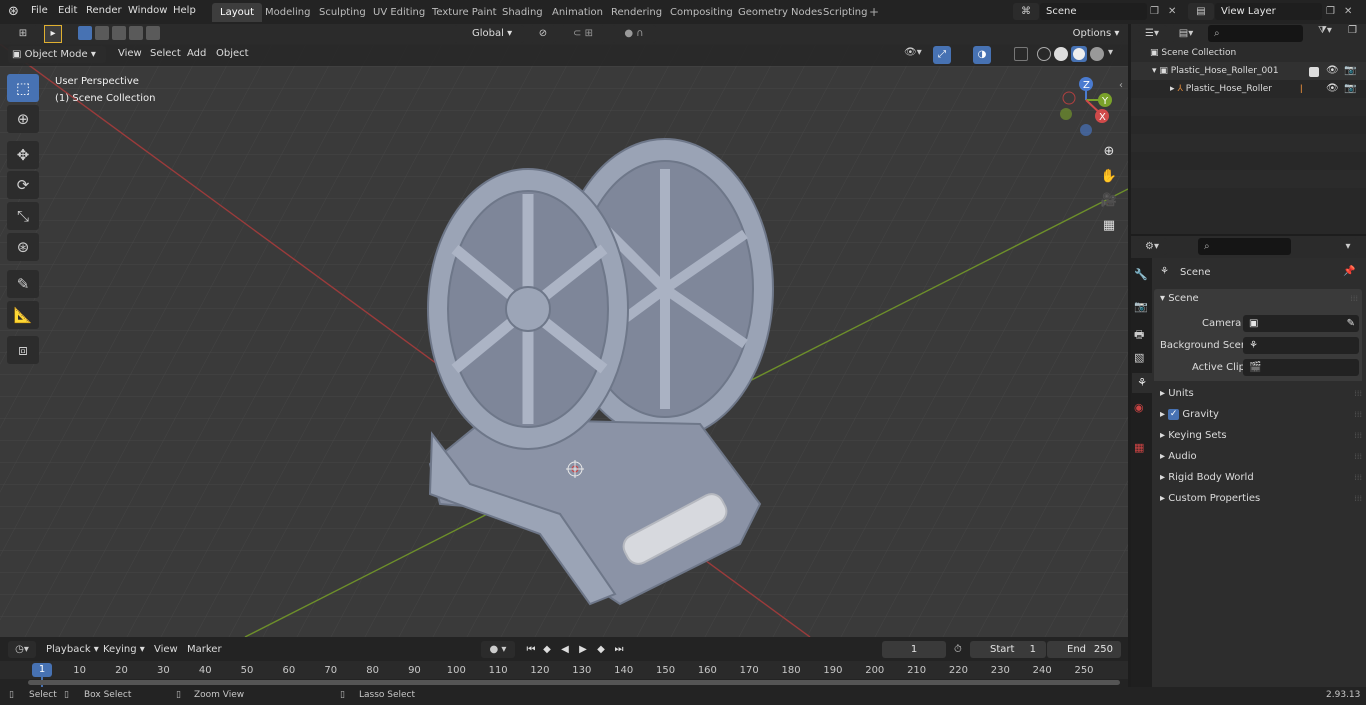  I want to click on new-collection-icon: ❐, so click(1352, 30).